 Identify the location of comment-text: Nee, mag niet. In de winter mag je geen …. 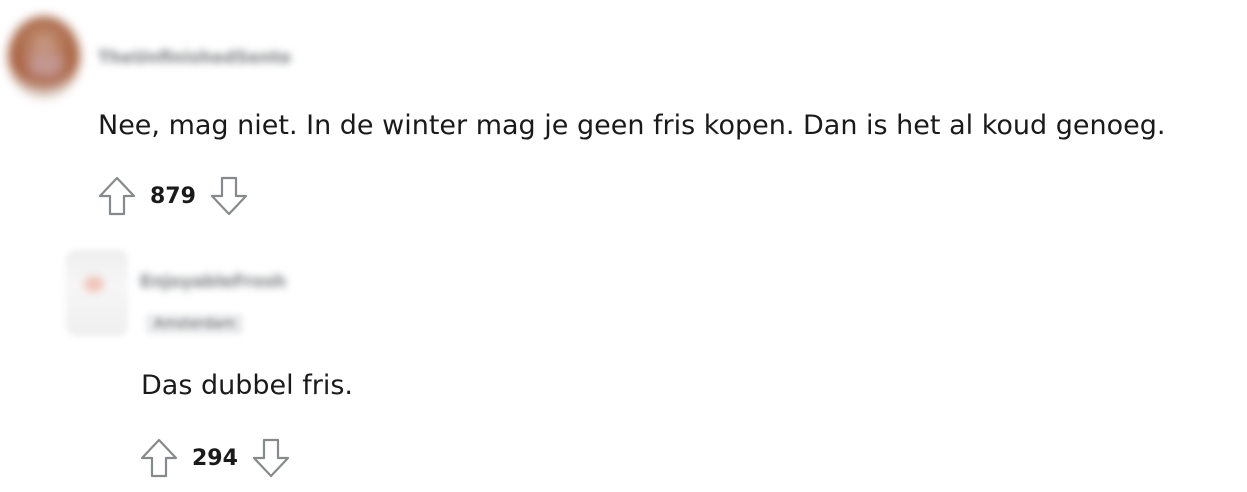
(632, 125).